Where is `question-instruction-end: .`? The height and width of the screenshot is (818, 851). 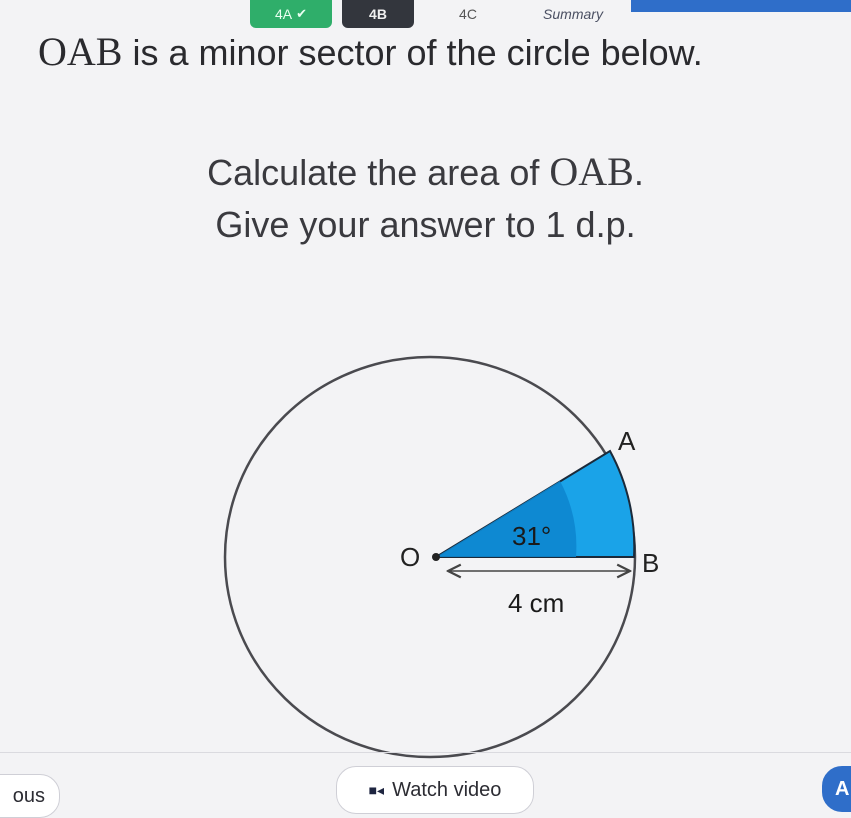 question-instruction-end: . is located at coordinates (638, 172).